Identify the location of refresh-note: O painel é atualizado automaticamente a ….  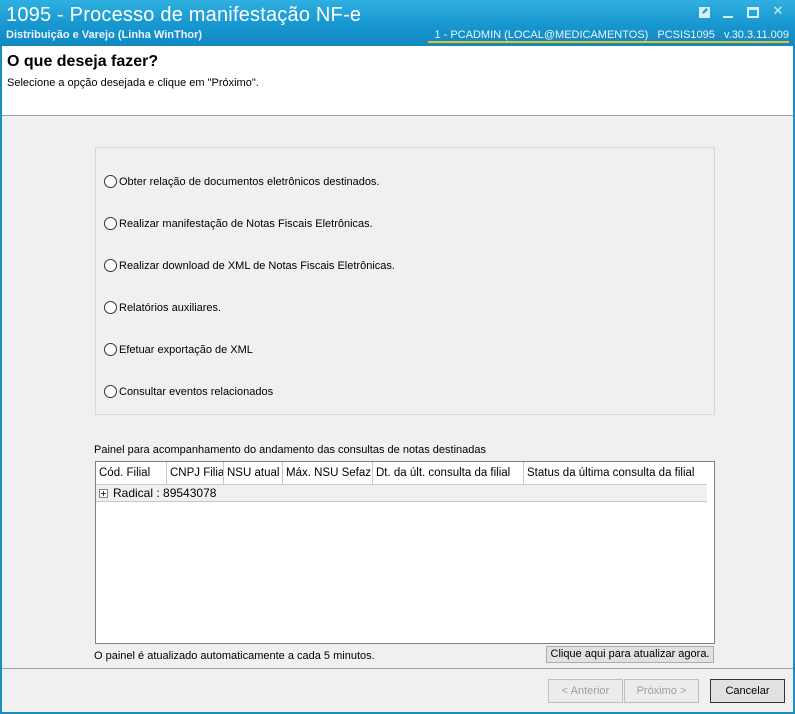
(234, 656).